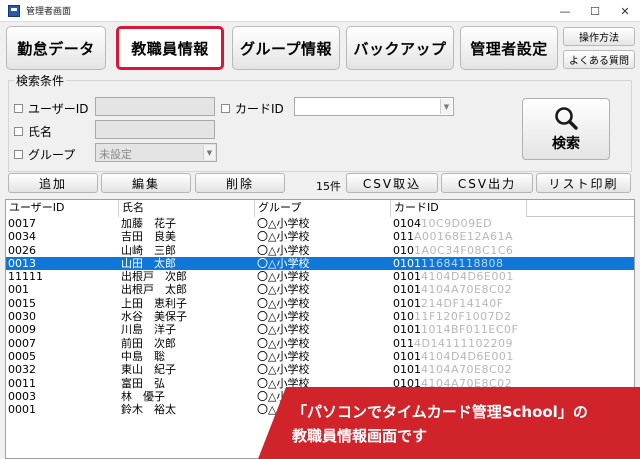 The image size is (640, 459). Describe the element at coordinates (459, 263) in the screenshot. I see `cell-card-id: 010111684118808` at that location.